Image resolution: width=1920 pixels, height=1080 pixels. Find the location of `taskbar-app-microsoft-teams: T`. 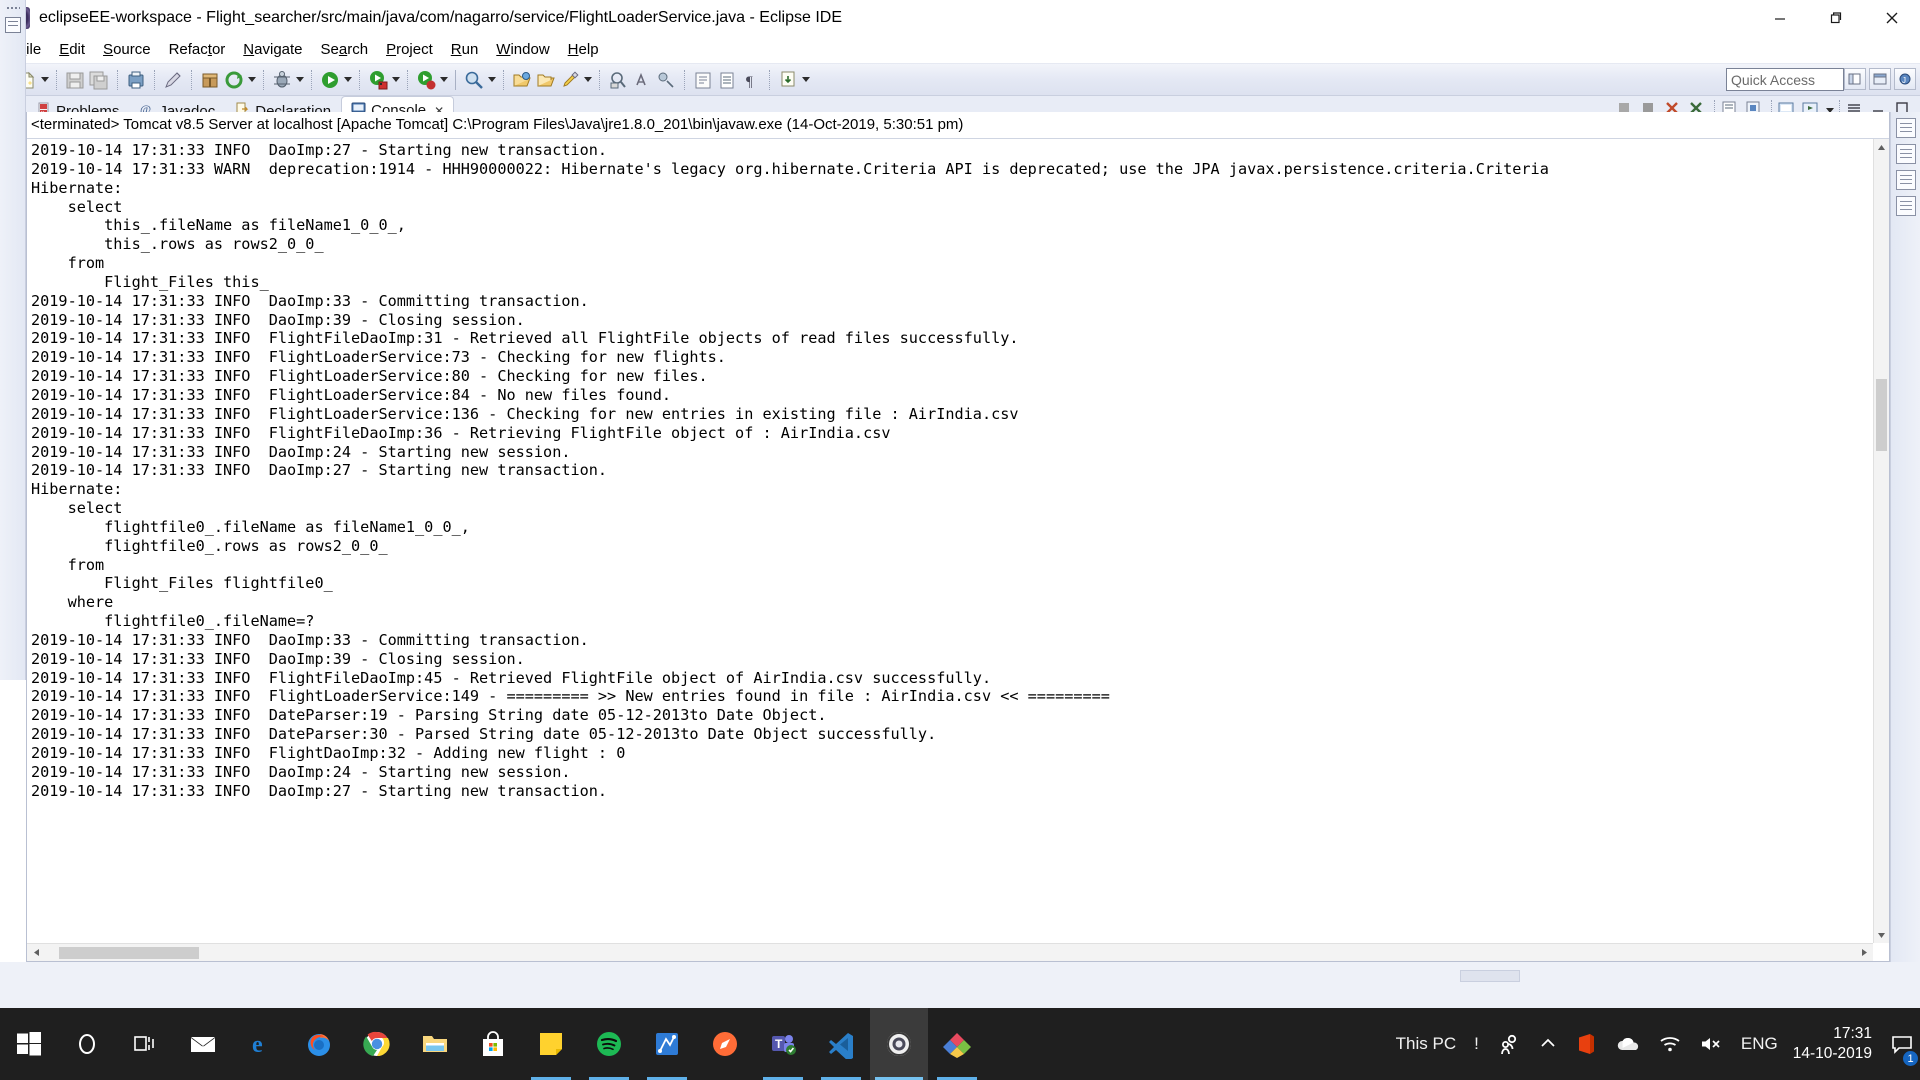

taskbar-app-microsoft-teams: T is located at coordinates (783, 1044).